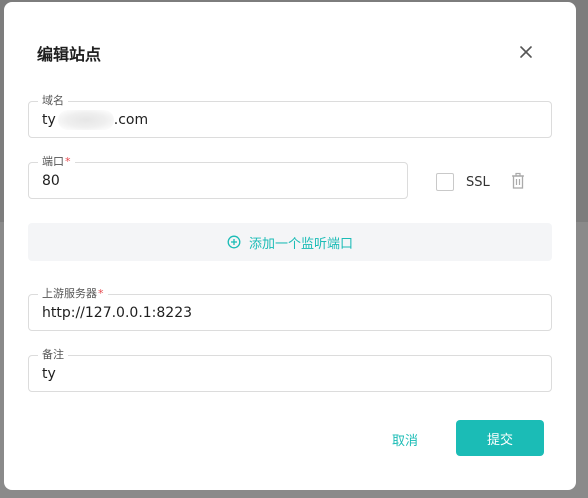 The height and width of the screenshot is (498, 588). I want to click on trash-icon, so click(518, 180).